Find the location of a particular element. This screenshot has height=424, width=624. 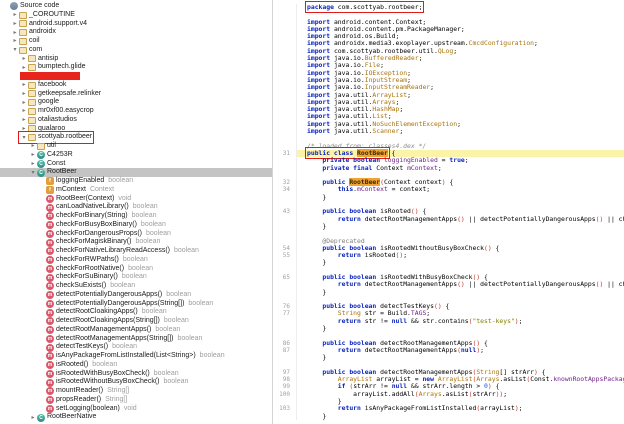

tree-item-loggingenabled: f loggingEnabled boolean is located at coordinates (136, 181).